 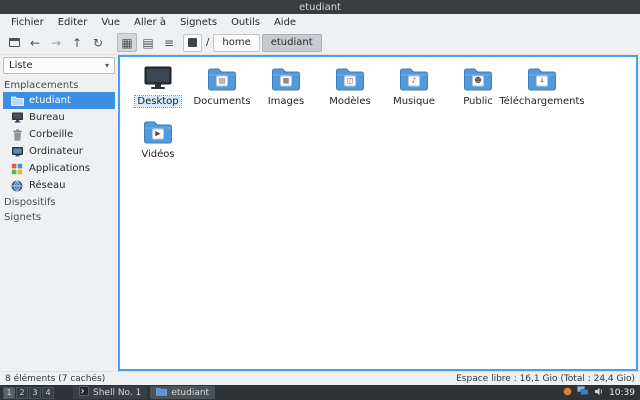 I want to click on sidebar-view-value: Liste, so click(x=21, y=65).